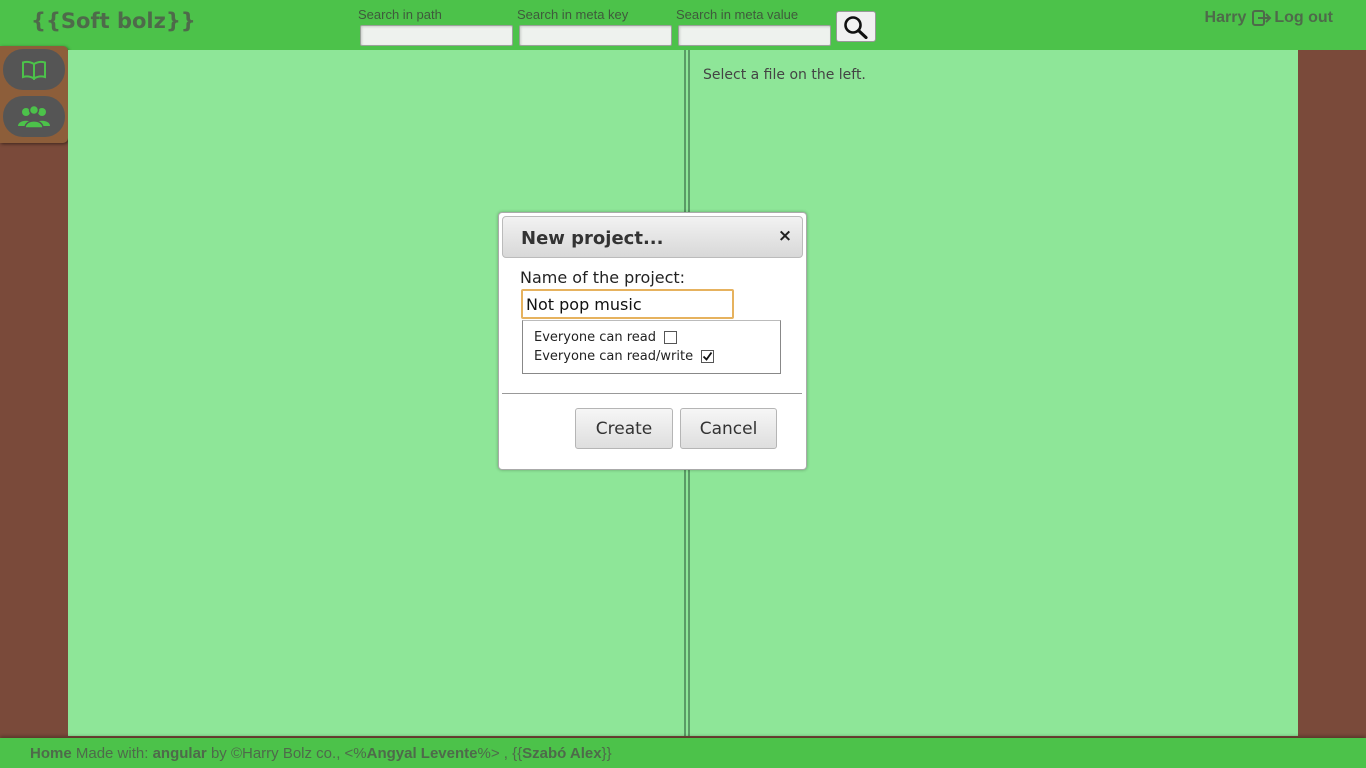 The image size is (1366, 768). What do you see at coordinates (671, 337) in the screenshot?
I see `everyone-read-checkbox` at bounding box center [671, 337].